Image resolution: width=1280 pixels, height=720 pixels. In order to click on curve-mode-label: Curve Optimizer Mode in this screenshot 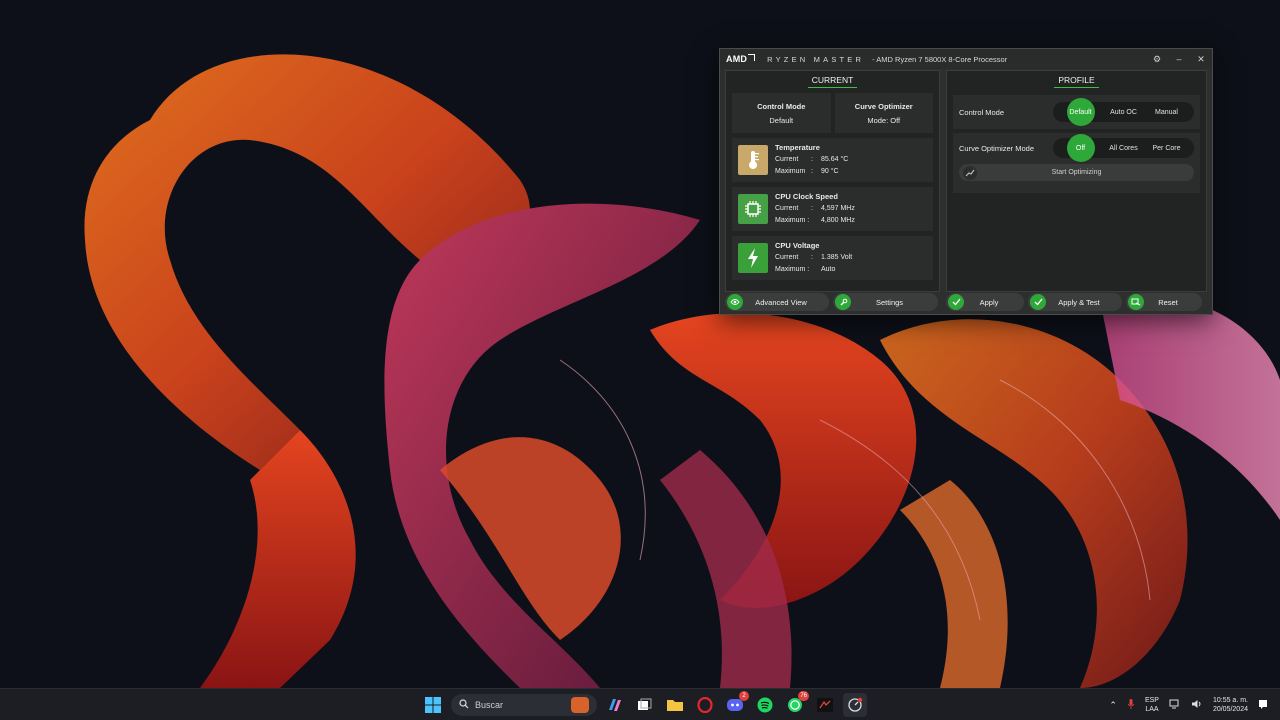, I will do `click(997, 148)`.